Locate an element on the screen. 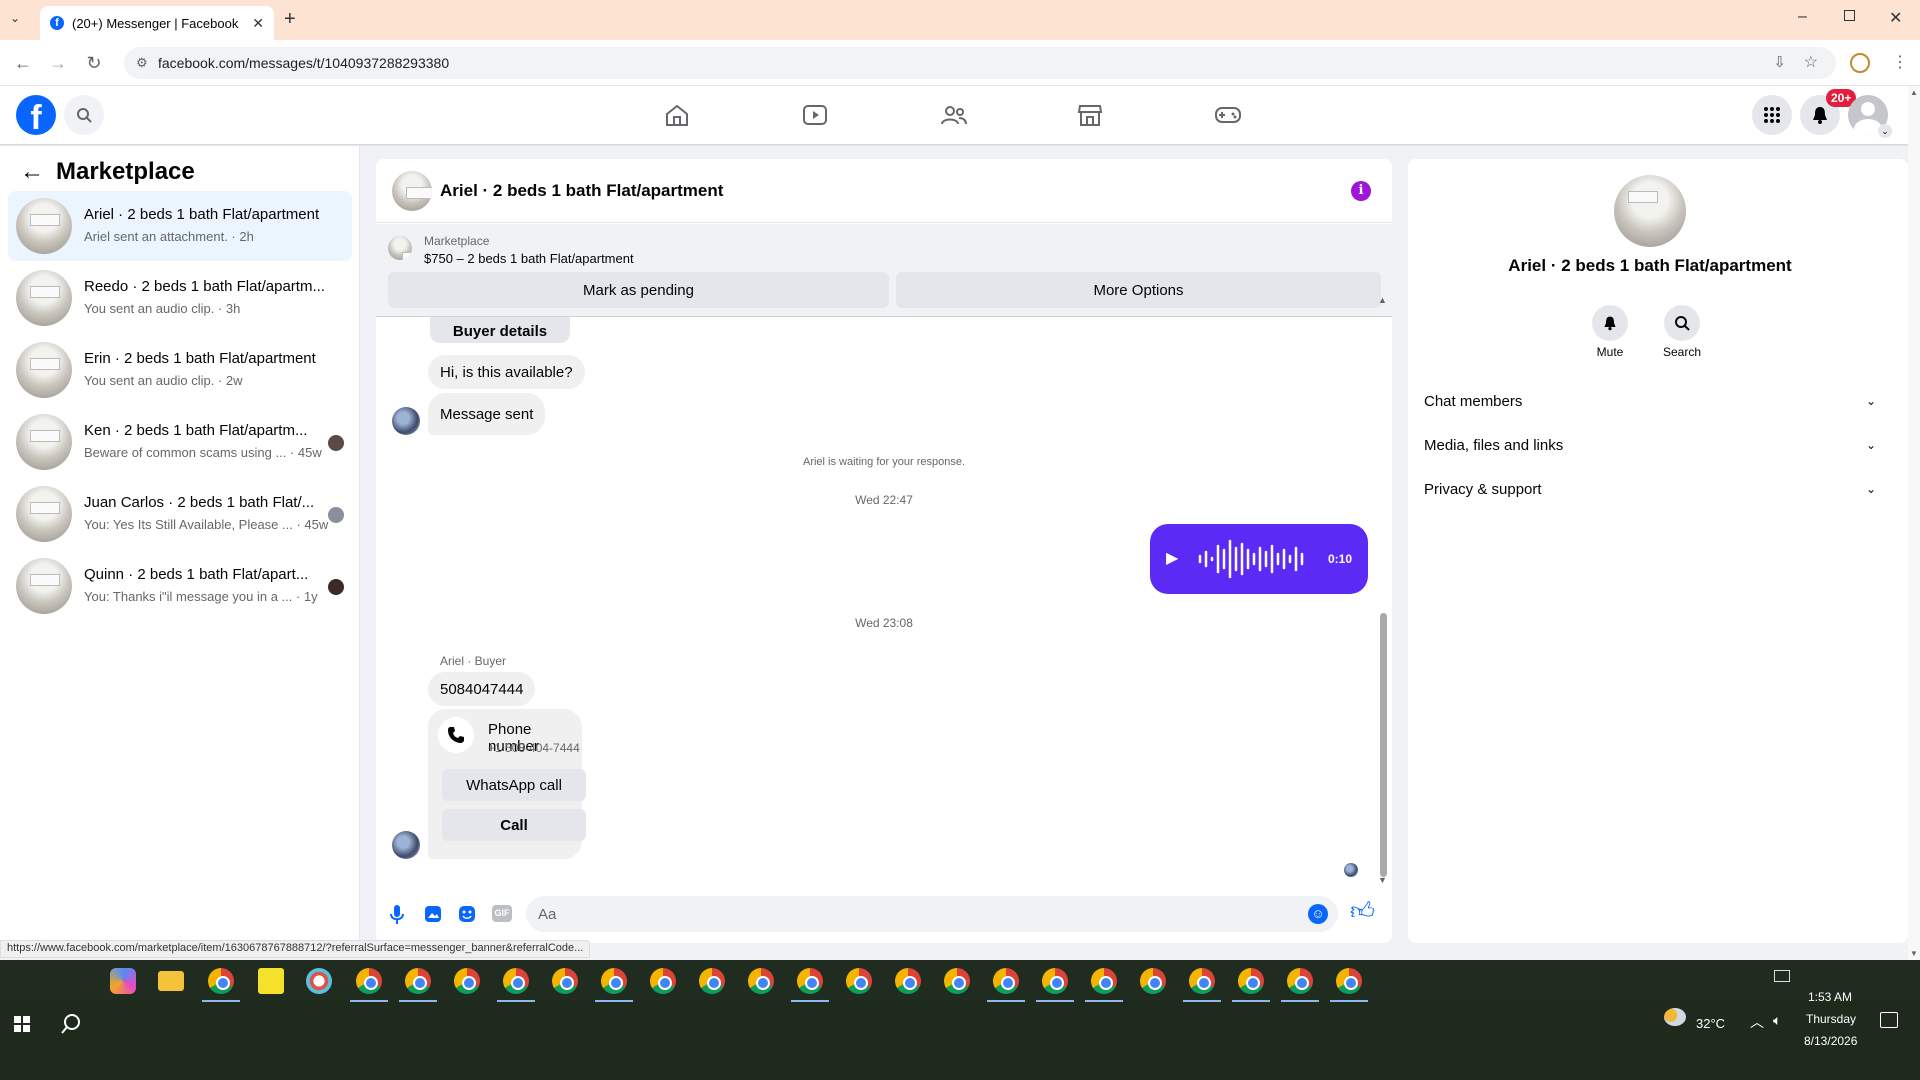  clock-time: 1:53 AM is located at coordinates (1830, 997).